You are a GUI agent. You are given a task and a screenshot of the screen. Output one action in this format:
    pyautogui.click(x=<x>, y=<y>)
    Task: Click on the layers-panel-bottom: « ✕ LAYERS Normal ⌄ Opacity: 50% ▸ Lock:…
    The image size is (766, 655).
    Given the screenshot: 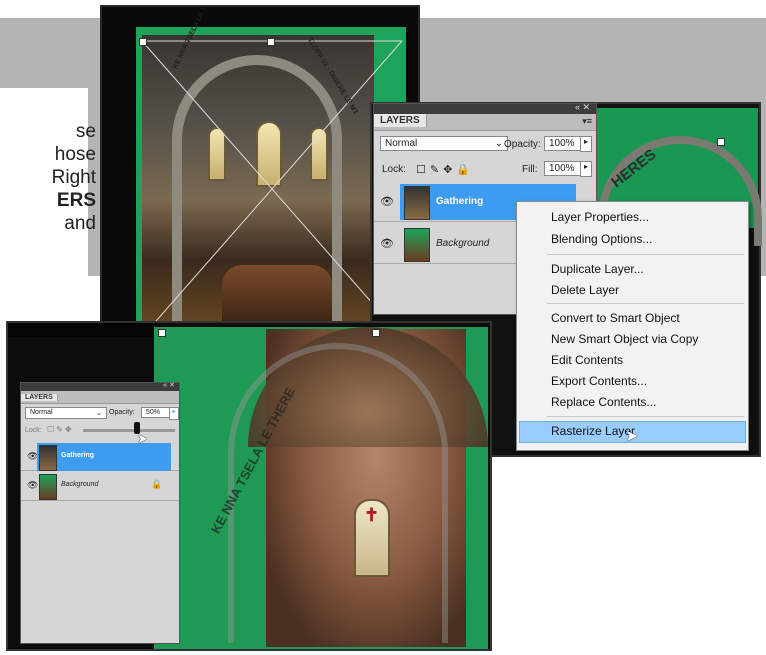 What is the action you would take?
    pyautogui.click(x=100, y=513)
    